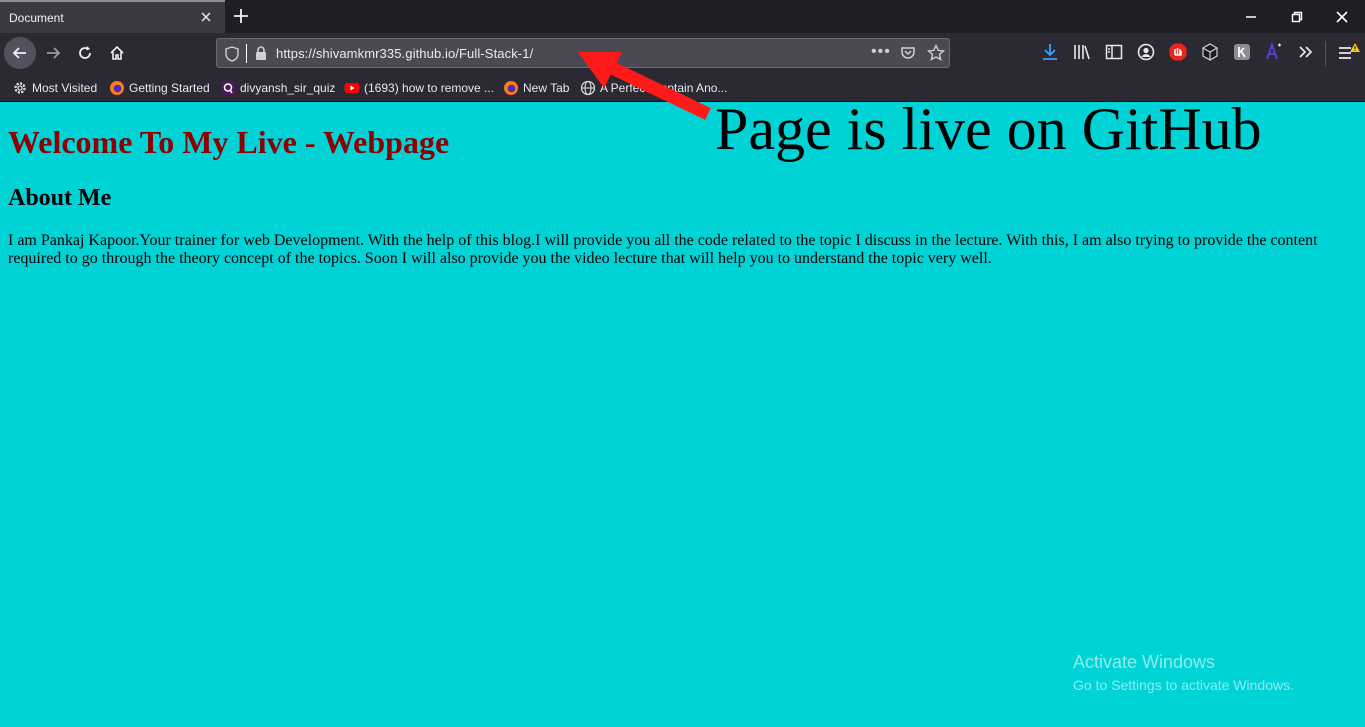  I want to click on forward-button, so click(53, 53).